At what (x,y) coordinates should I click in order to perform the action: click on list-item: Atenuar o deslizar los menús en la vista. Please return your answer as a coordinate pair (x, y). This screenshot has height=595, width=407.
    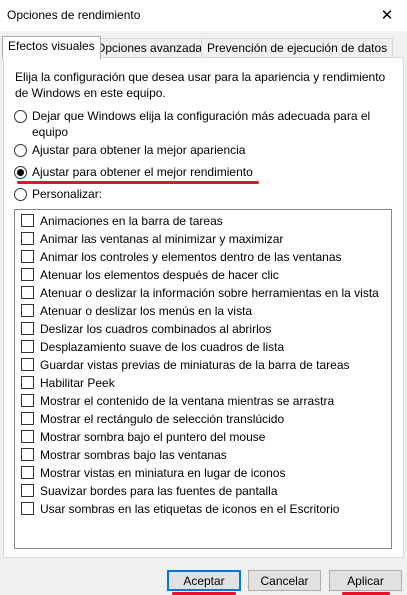
    Looking at the image, I should click on (136, 310).